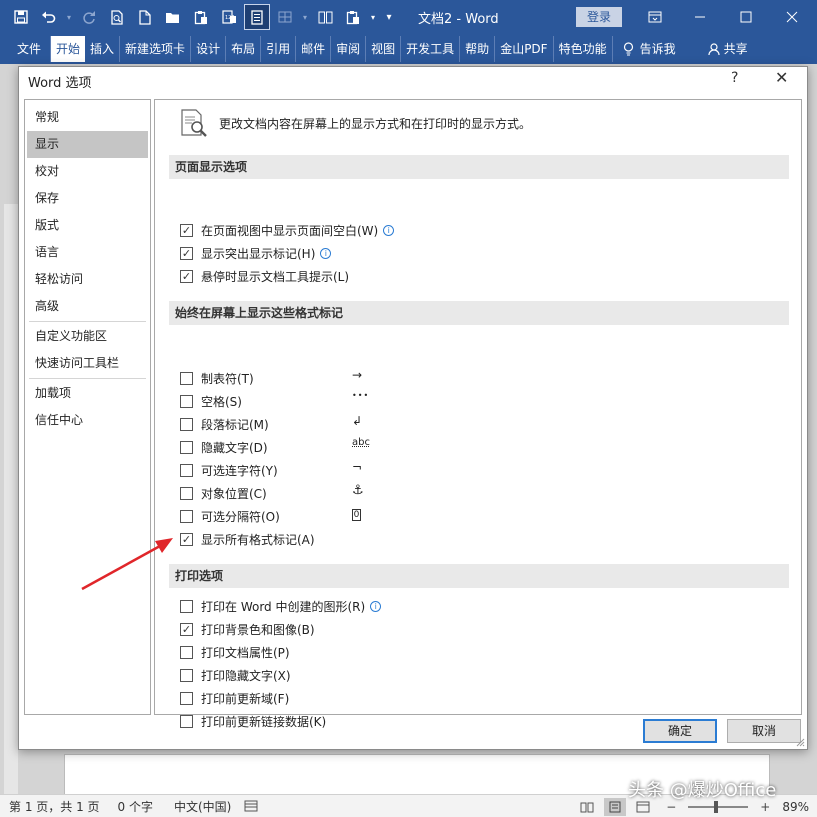  I want to click on option-hidden-text: 隐藏文字(D) abc, so click(275, 447).